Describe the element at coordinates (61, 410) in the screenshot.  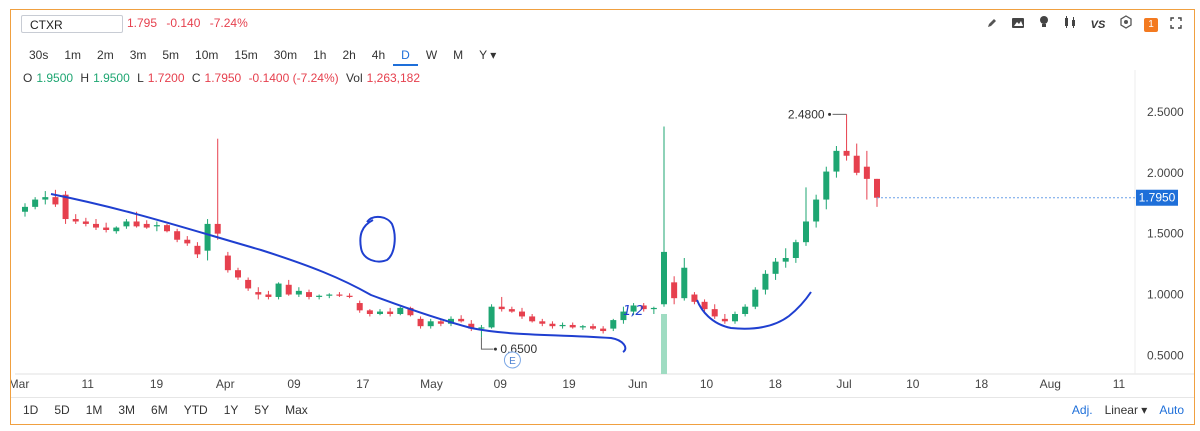
I see `range-1: 5D` at that location.